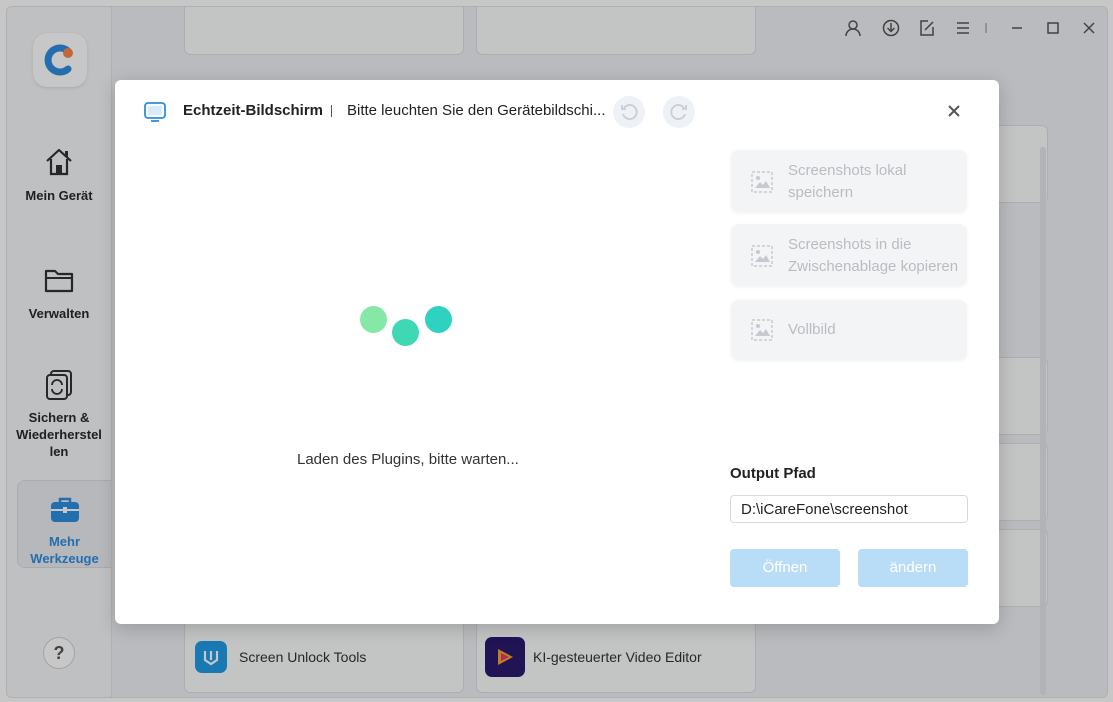 This screenshot has height=702, width=1113. I want to click on rotate-left-button, so click(629, 112).